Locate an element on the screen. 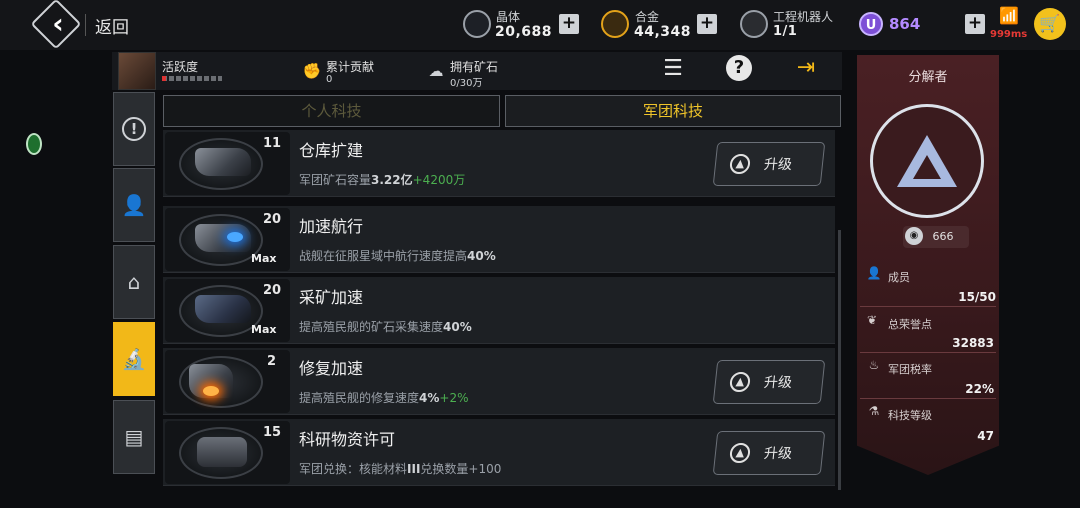 The image size is (1080, 508). activity-label: 活跃度 is located at coordinates (180, 67).